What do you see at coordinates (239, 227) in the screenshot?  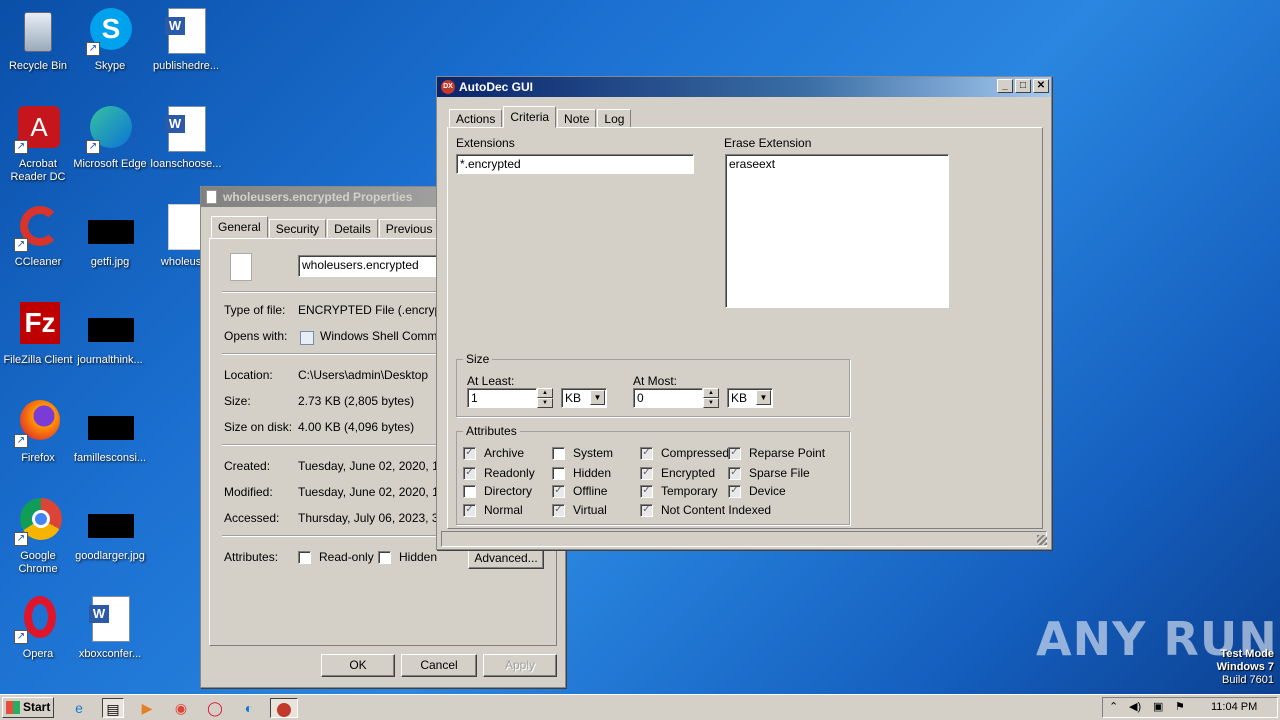 I see `tab-general: General` at bounding box center [239, 227].